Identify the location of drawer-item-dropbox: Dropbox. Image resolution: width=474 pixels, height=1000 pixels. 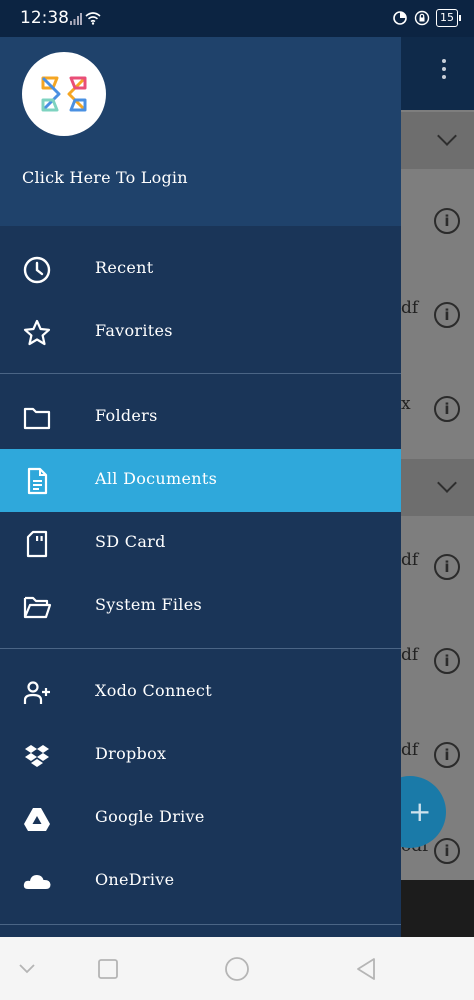
(200, 755).